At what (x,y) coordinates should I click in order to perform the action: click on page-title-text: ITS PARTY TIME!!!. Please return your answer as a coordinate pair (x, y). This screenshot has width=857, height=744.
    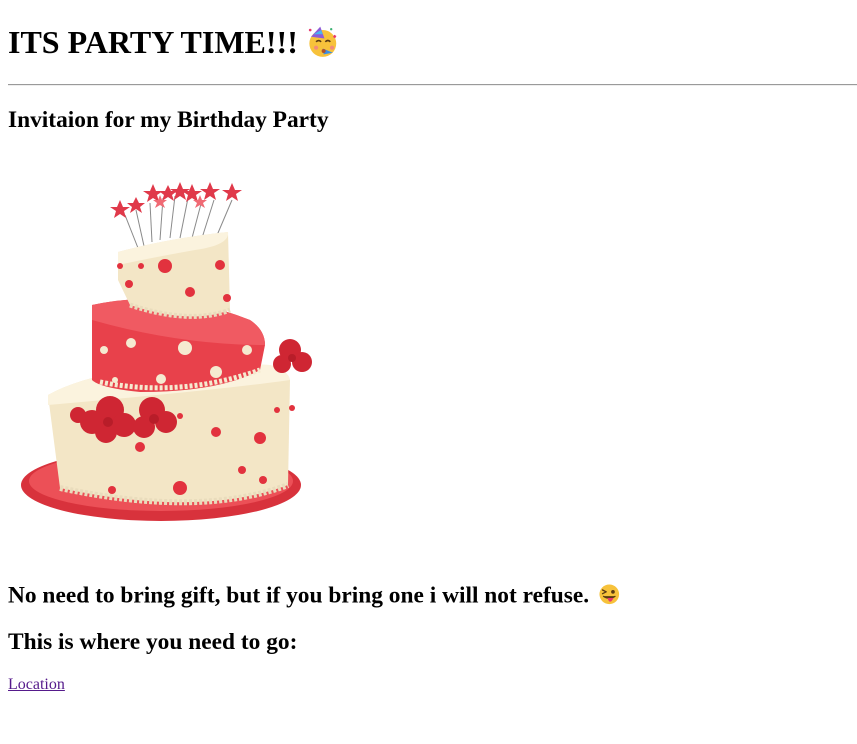
    Looking at the image, I should click on (153, 42).